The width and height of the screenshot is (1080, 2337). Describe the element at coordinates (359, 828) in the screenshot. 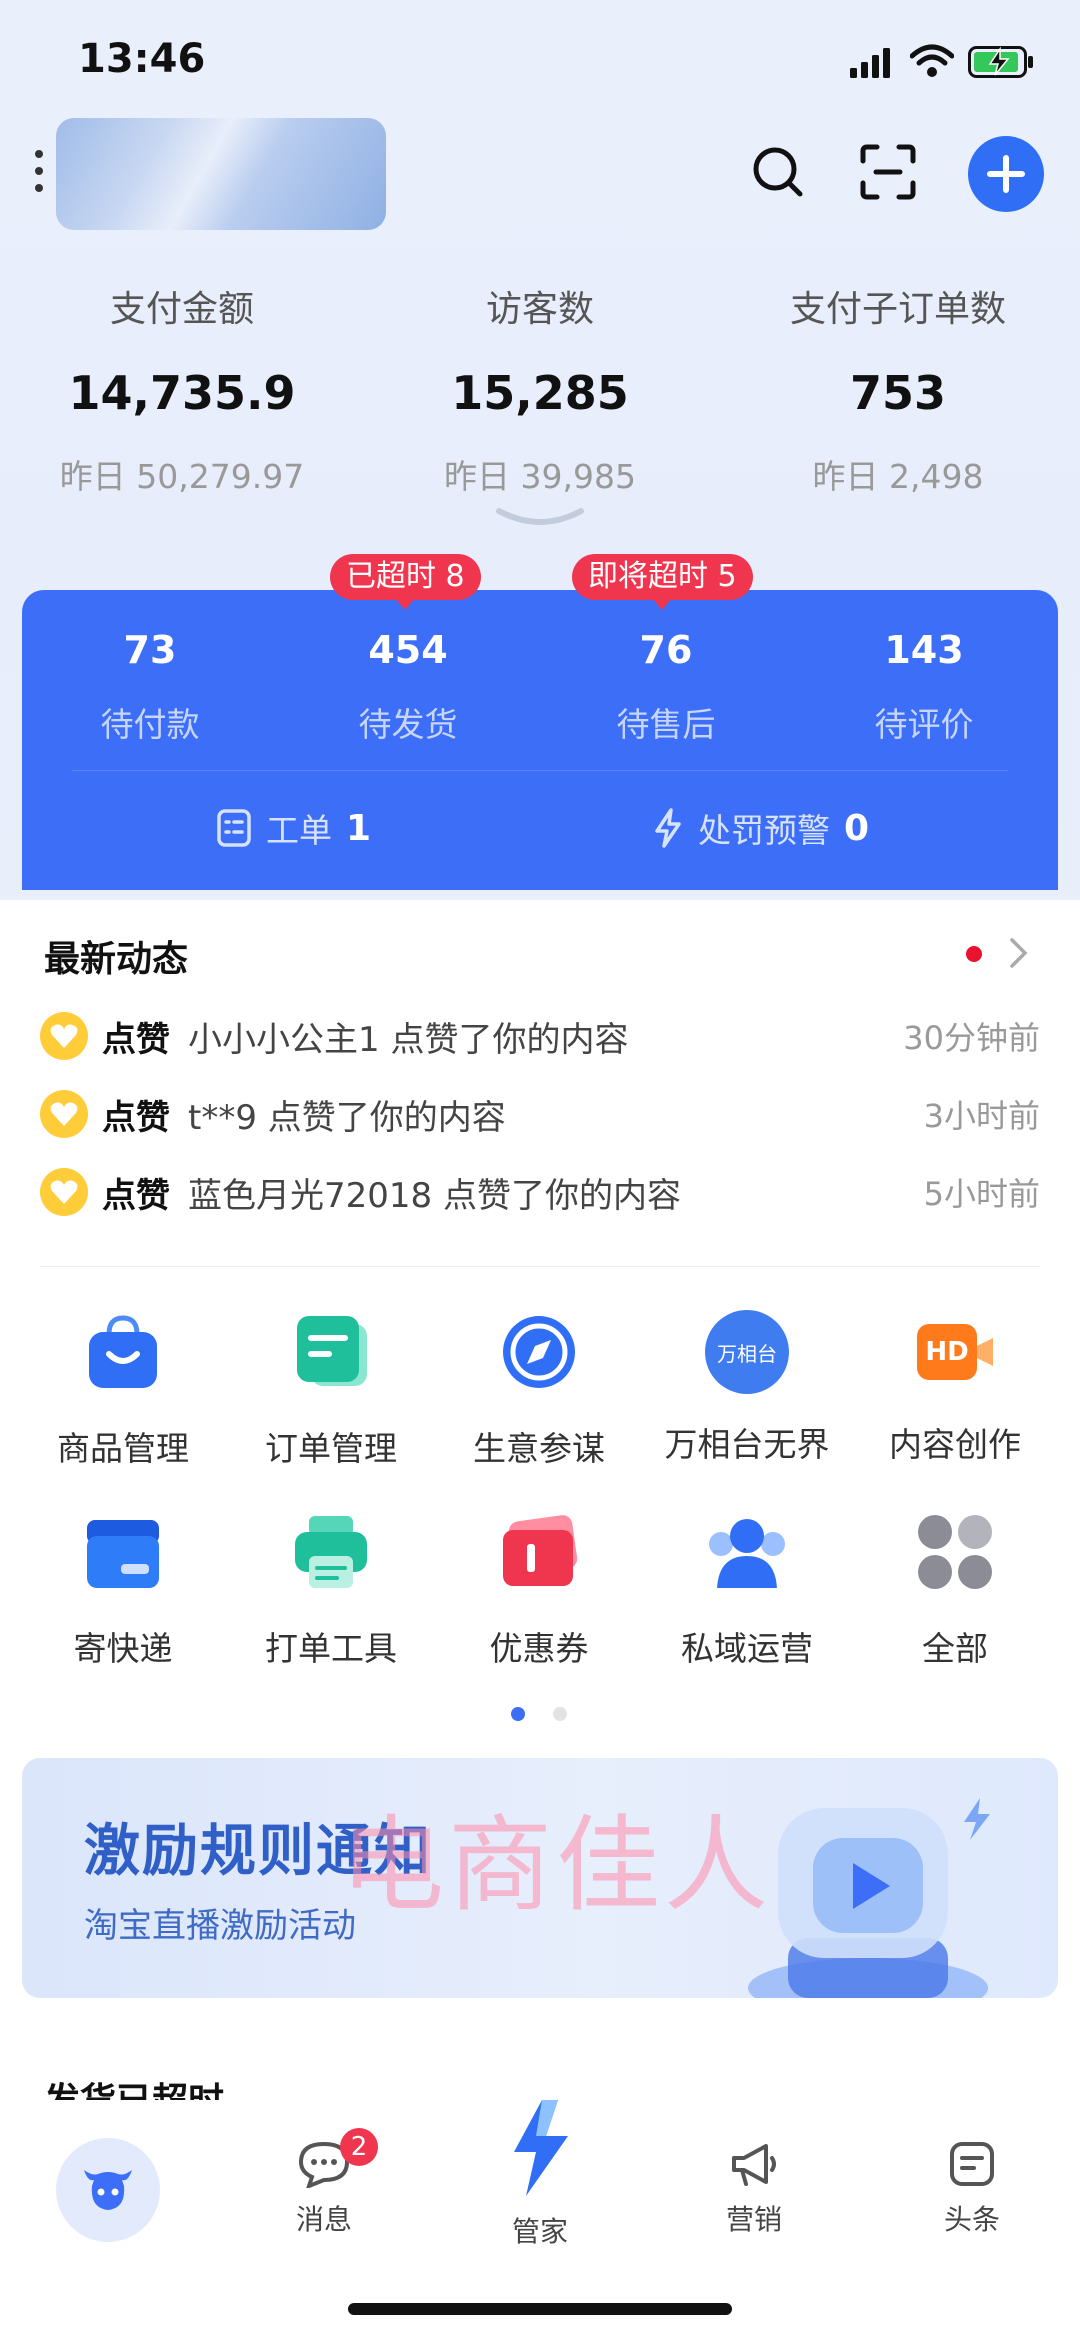

I see `ticket-count: 1` at that location.